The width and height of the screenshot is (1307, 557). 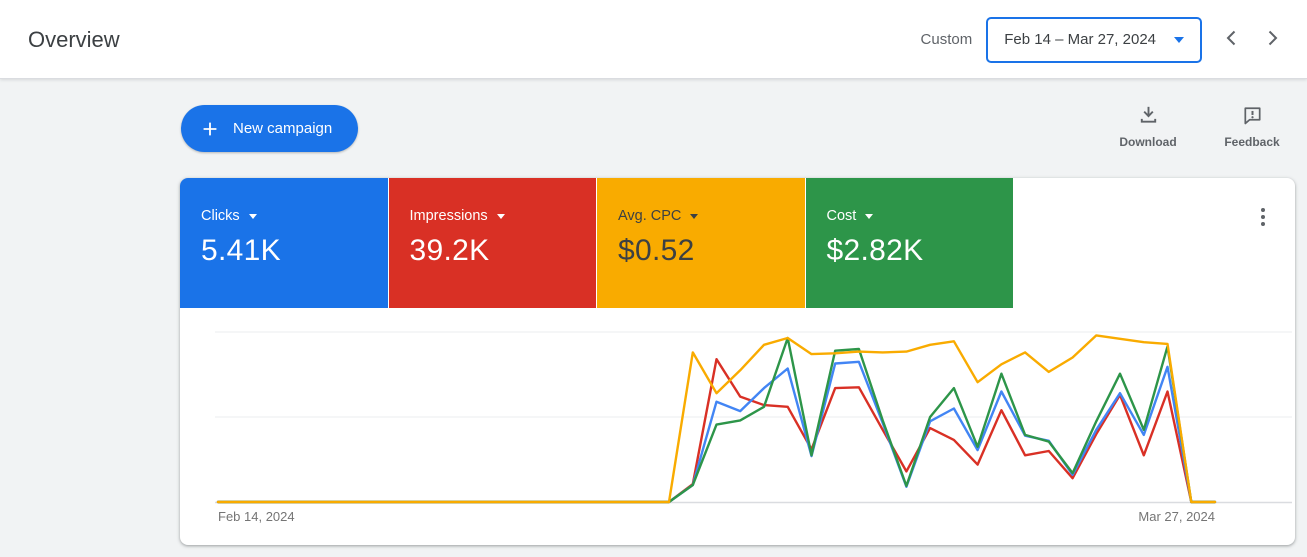 I want to click on chevron-right-icon, so click(x=1272, y=39).